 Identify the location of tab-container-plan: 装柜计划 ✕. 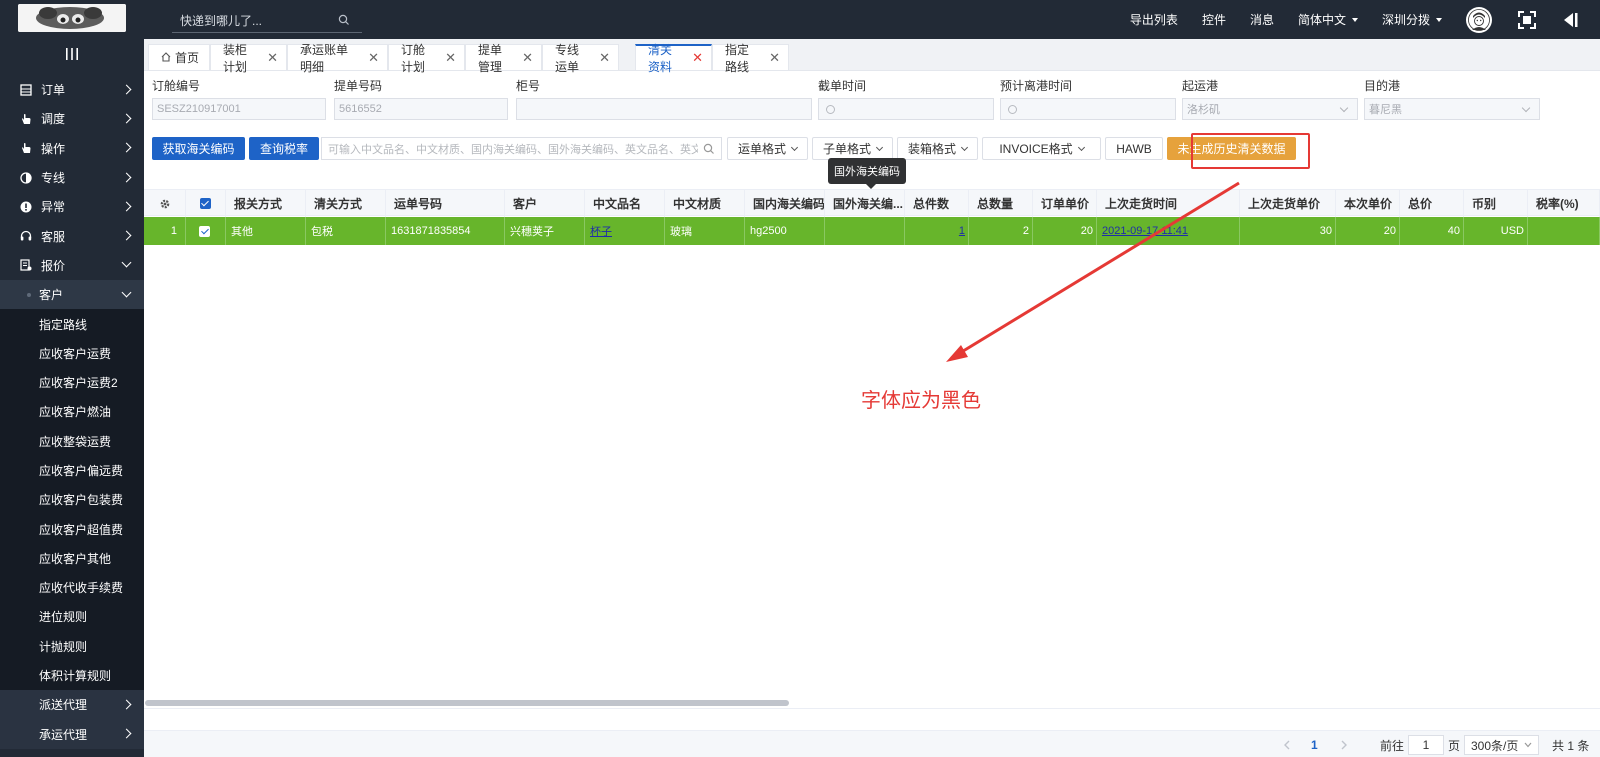
(248, 58).